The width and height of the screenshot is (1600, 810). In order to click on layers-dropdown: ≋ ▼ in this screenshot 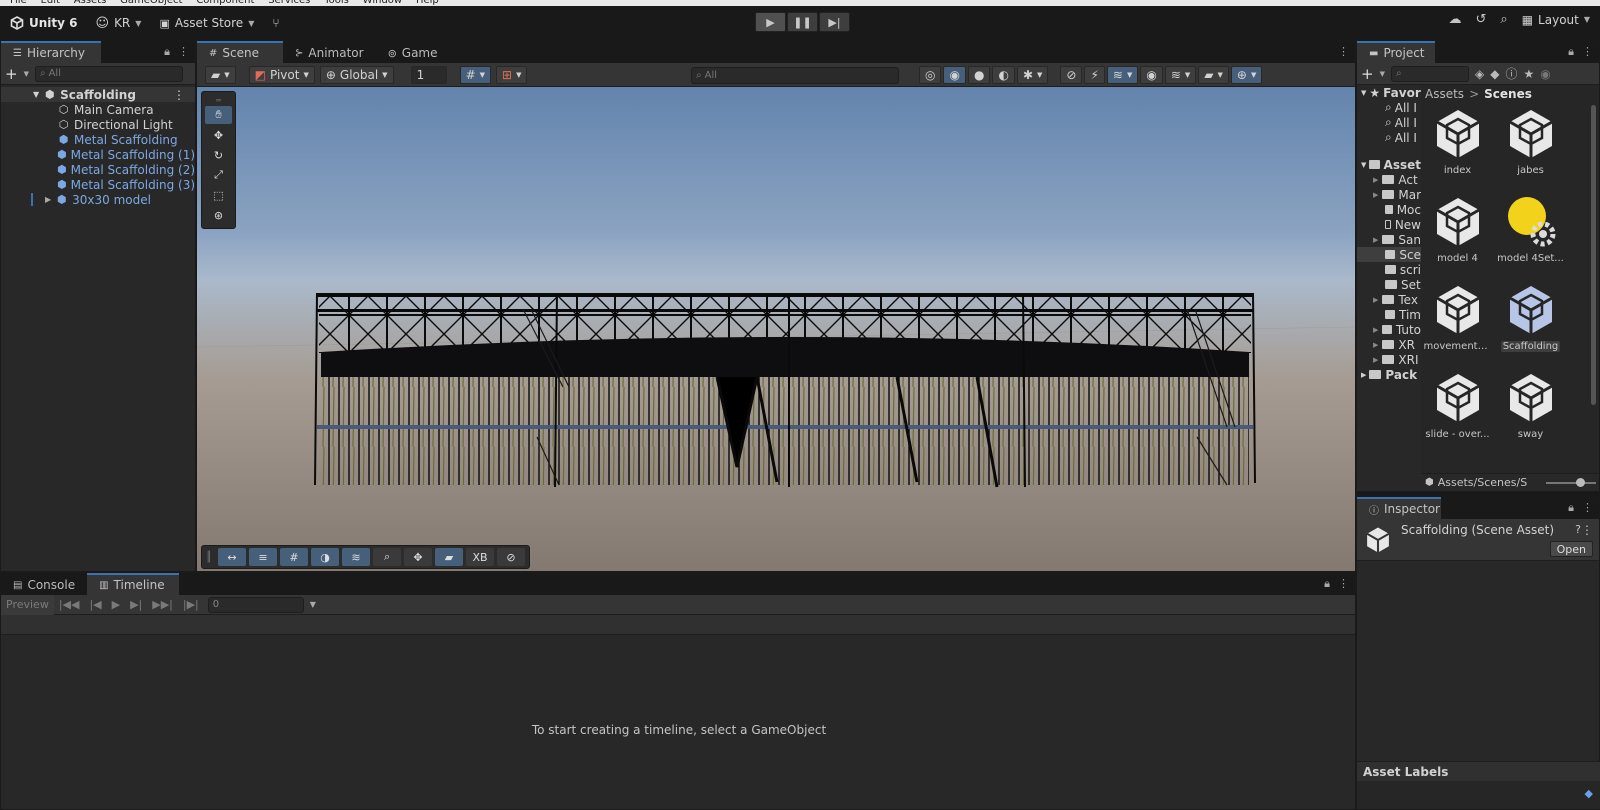, I will do `click(1122, 75)`.